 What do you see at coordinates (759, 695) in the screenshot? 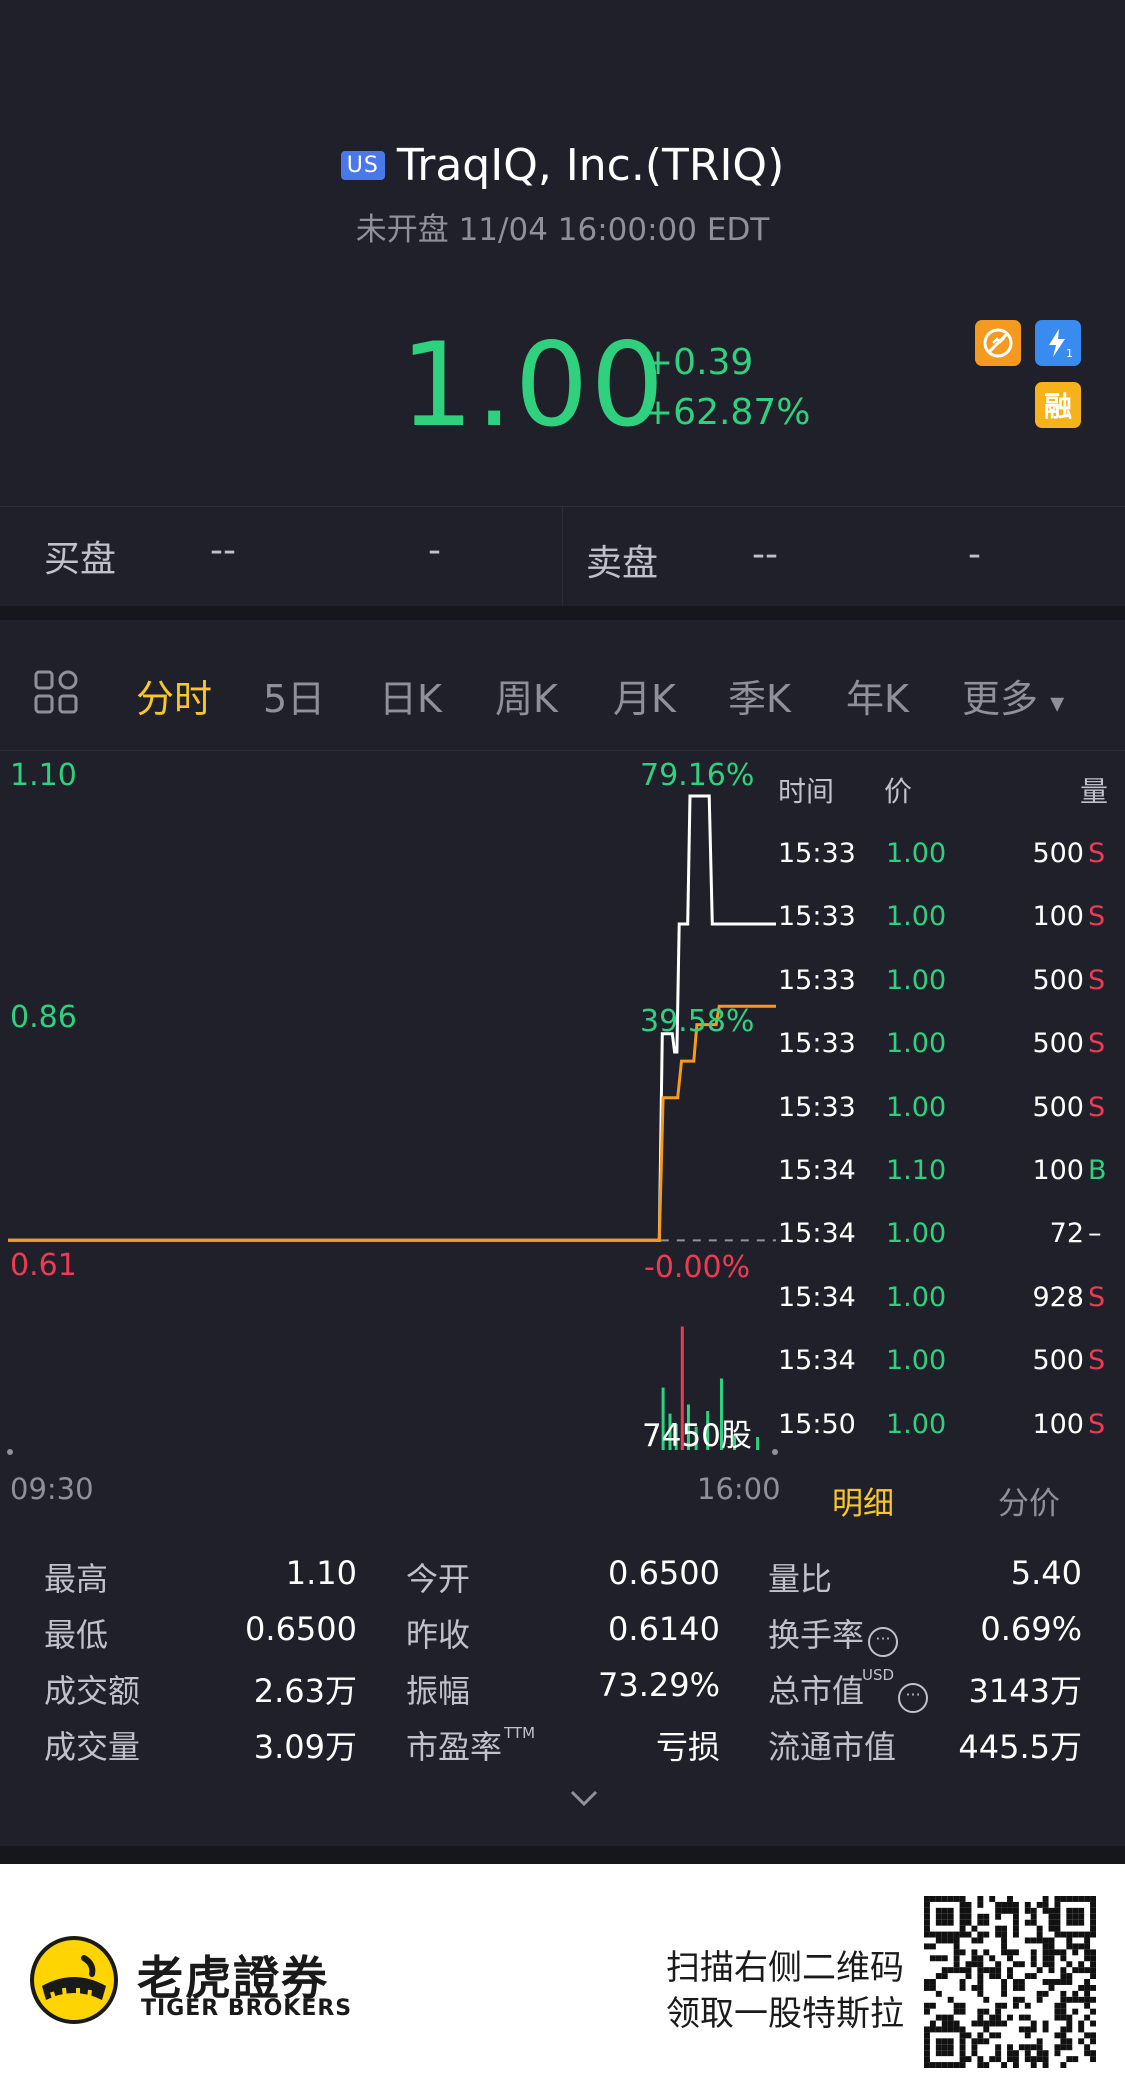
I see `tab-quarterly-k: 季K` at bounding box center [759, 695].